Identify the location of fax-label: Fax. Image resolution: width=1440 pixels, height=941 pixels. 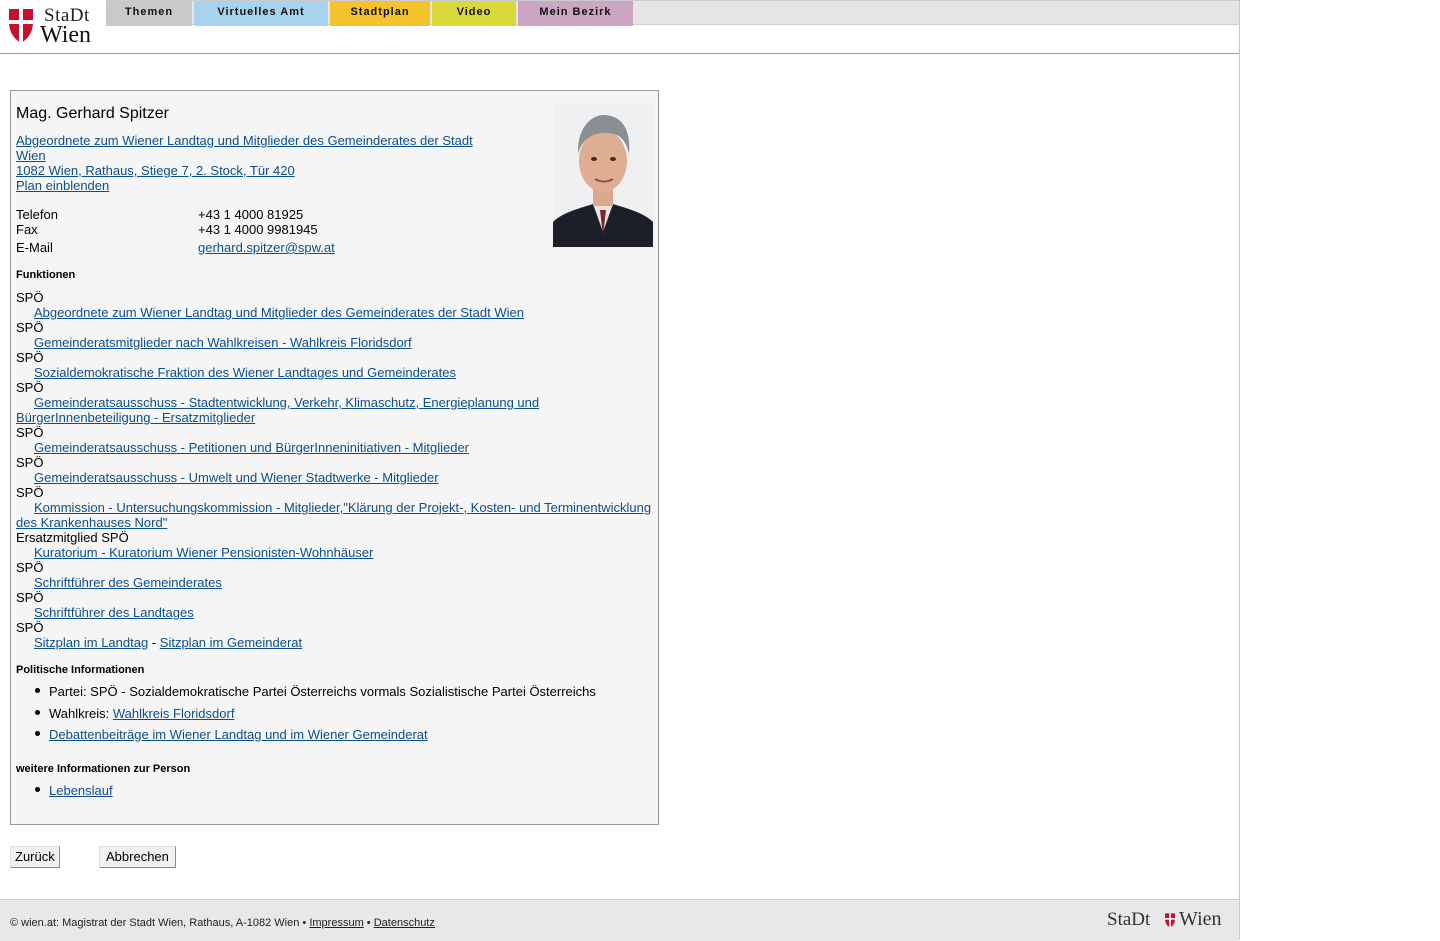
(27, 229).